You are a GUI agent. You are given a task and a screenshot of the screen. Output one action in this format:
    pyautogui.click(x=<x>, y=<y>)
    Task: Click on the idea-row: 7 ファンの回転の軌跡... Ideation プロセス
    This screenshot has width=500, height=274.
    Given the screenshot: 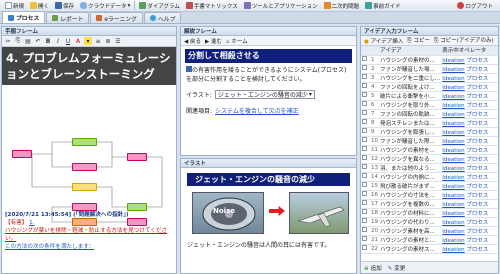 What is the action you would take?
    pyautogui.click(x=429, y=114)
    